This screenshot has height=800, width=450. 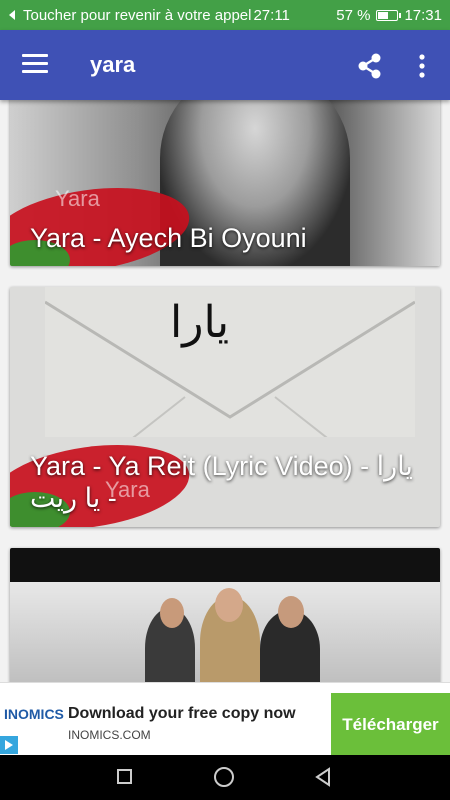 I want to click on more-vert-icon, so click(x=422, y=66).